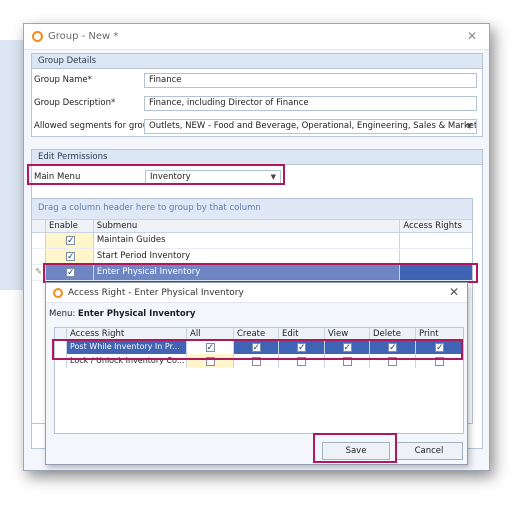  Describe the element at coordinates (127, 333) in the screenshot. I see `column-header-access-right: Access Right` at that location.